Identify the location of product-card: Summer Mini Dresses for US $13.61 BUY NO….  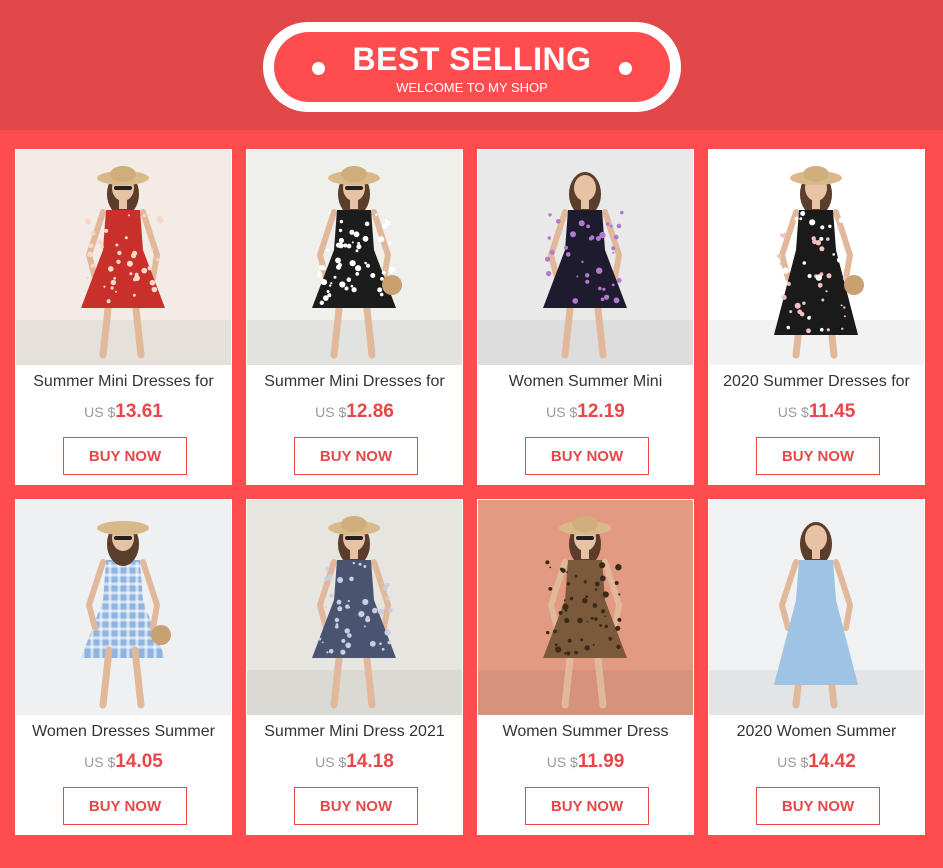
(123, 317).